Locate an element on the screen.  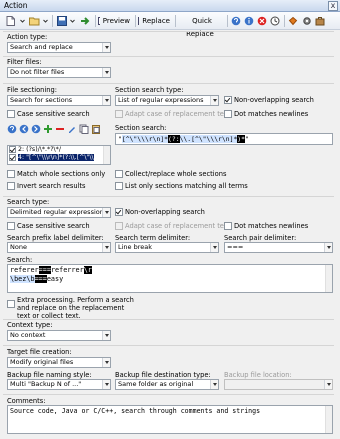
section-dot-newlines-label: Dot matches newlines is located at coordinates (271, 114).